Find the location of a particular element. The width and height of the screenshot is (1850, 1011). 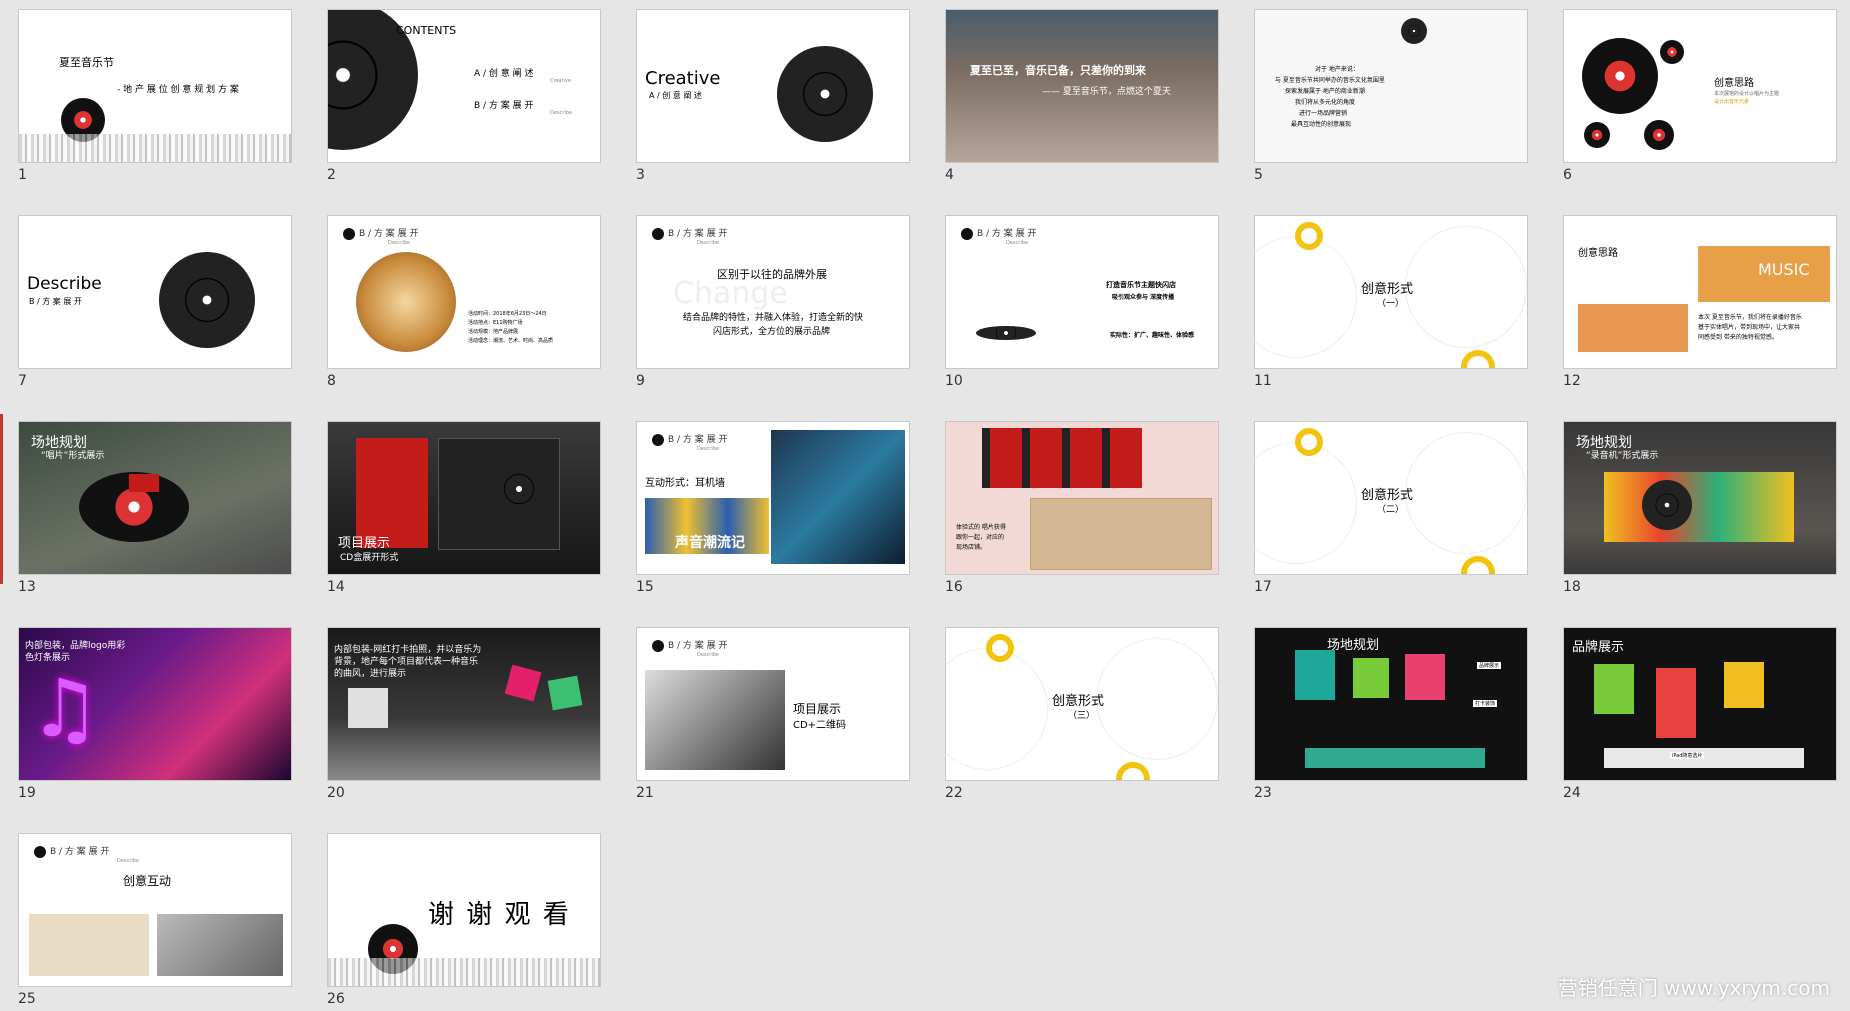

slide-text: 打造音乐节主题快闪店 is located at coordinates (1141, 285).